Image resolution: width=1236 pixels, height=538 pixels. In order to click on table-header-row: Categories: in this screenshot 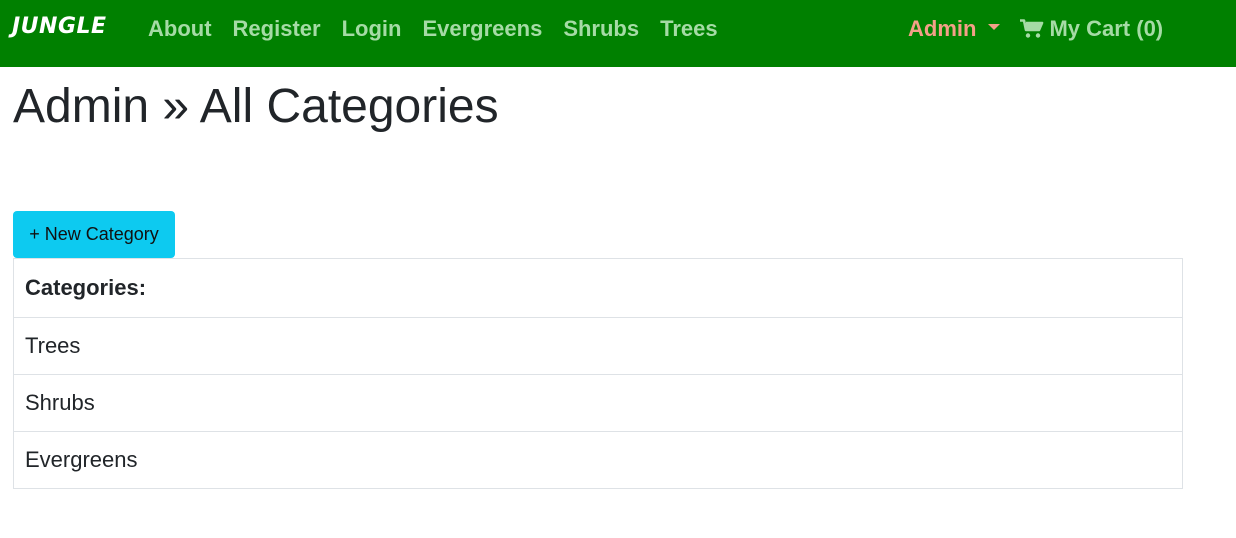, I will do `click(598, 288)`.